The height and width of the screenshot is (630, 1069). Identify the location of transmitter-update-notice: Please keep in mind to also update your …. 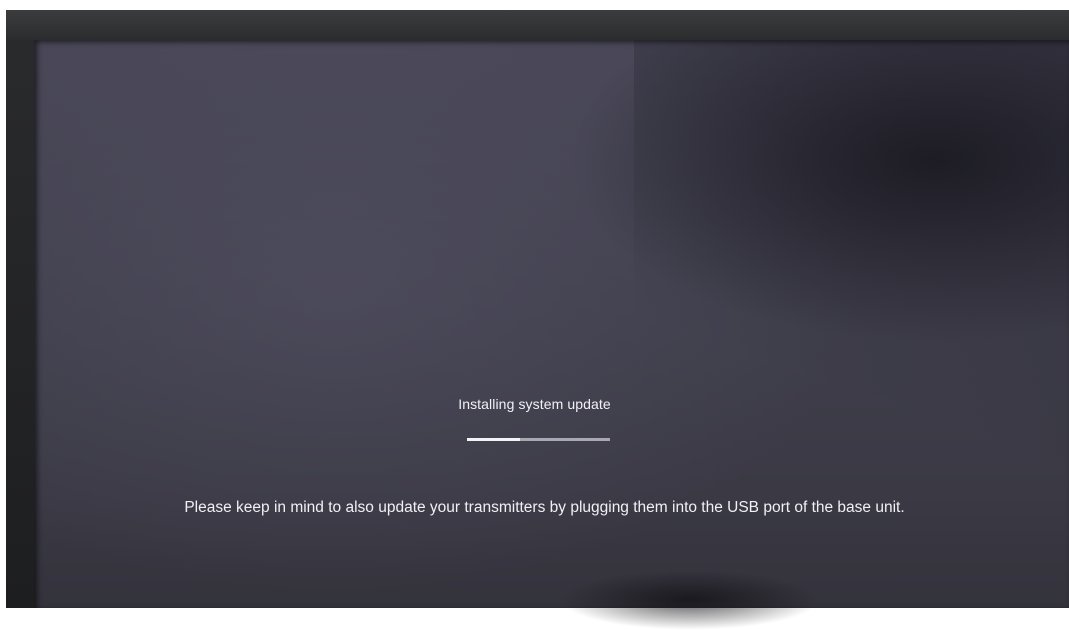
(544, 507).